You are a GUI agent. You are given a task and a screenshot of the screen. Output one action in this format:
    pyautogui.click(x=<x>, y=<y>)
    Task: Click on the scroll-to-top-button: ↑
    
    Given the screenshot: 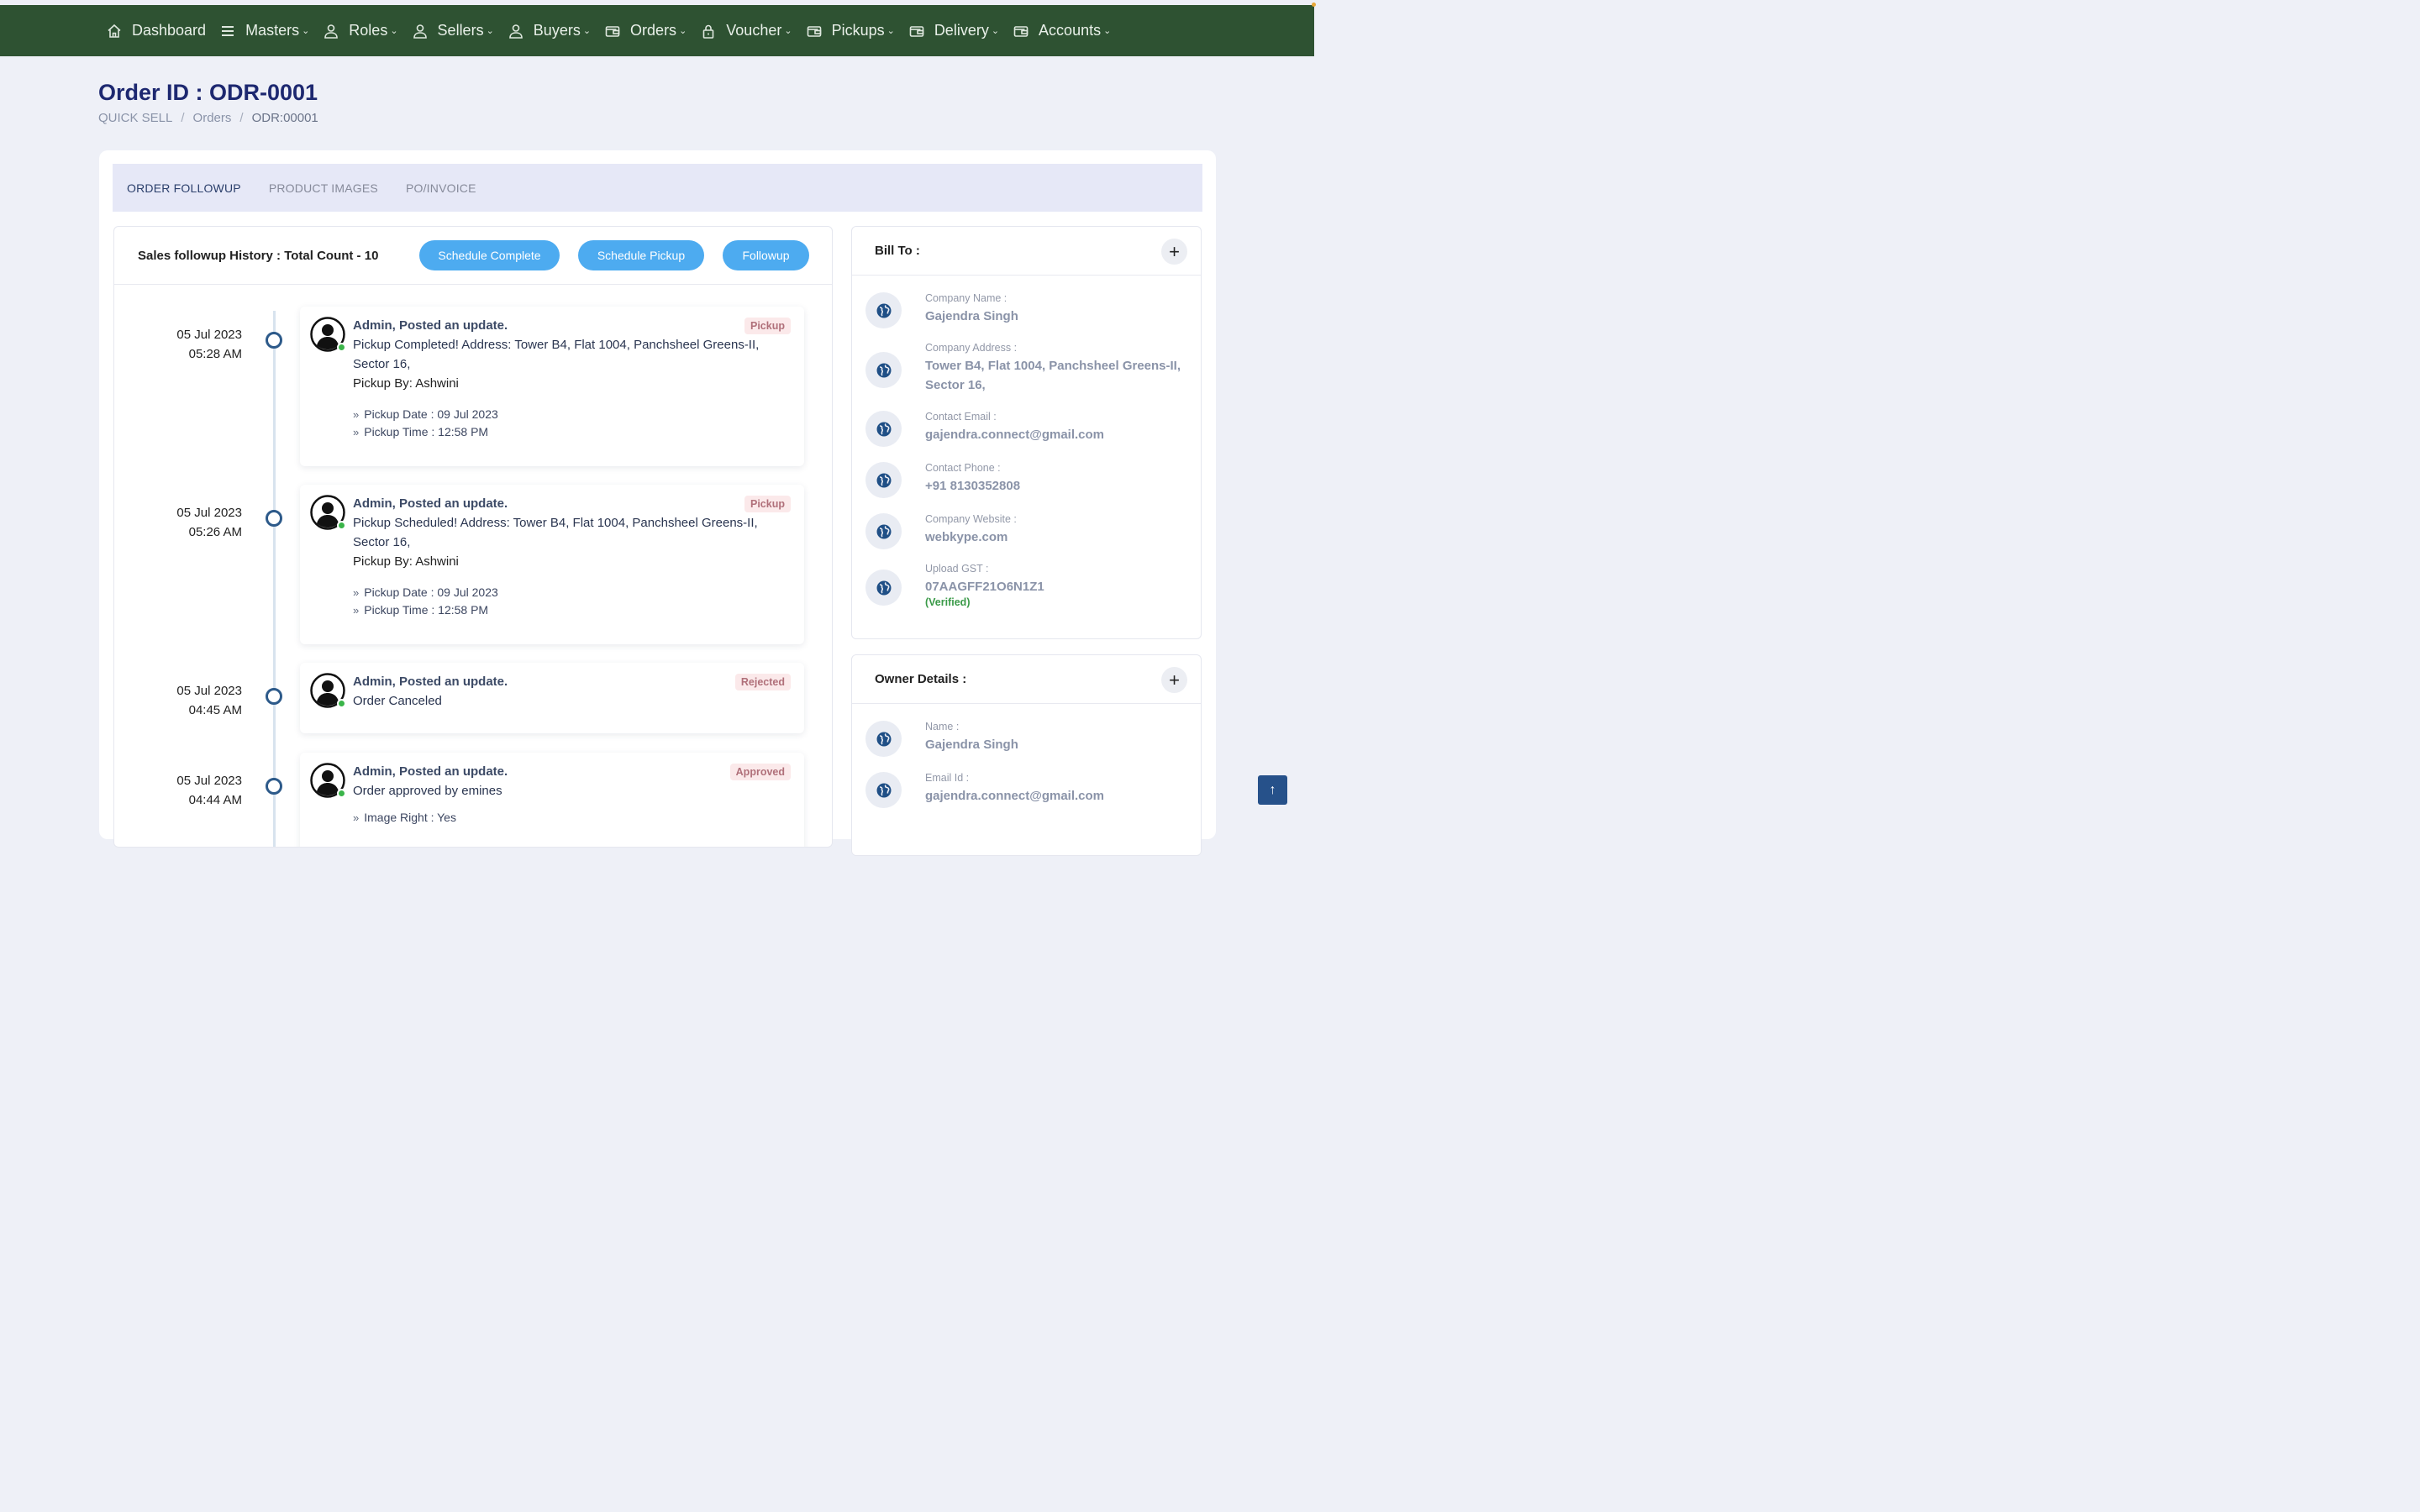 What is the action you would take?
    pyautogui.click(x=1272, y=790)
    